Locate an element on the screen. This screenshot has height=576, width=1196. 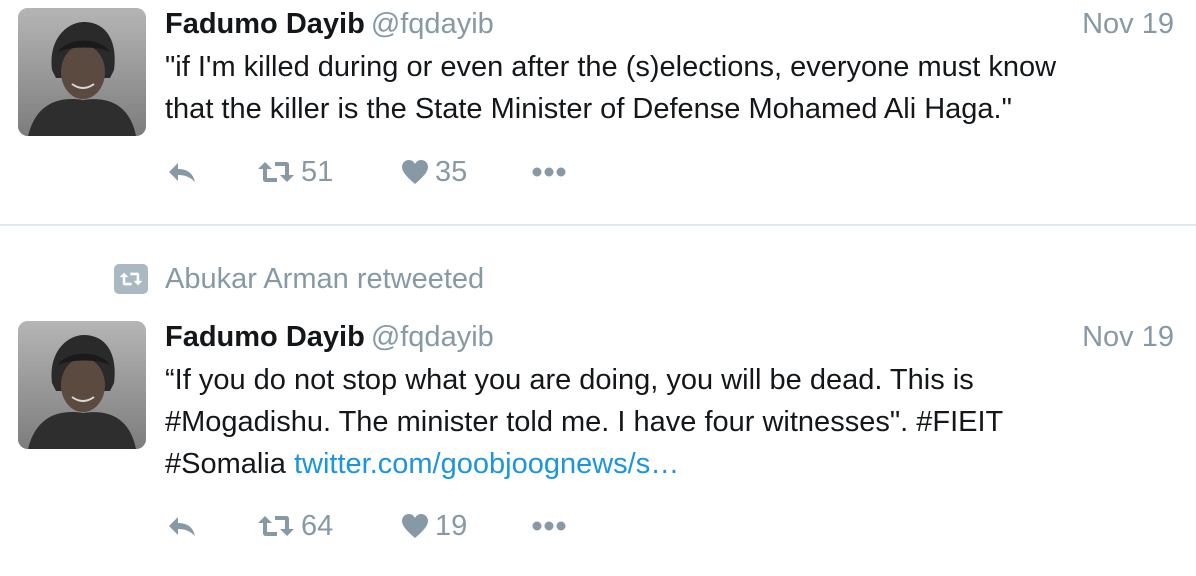
retweet-button: 51 is located at coordinates (295, 172).